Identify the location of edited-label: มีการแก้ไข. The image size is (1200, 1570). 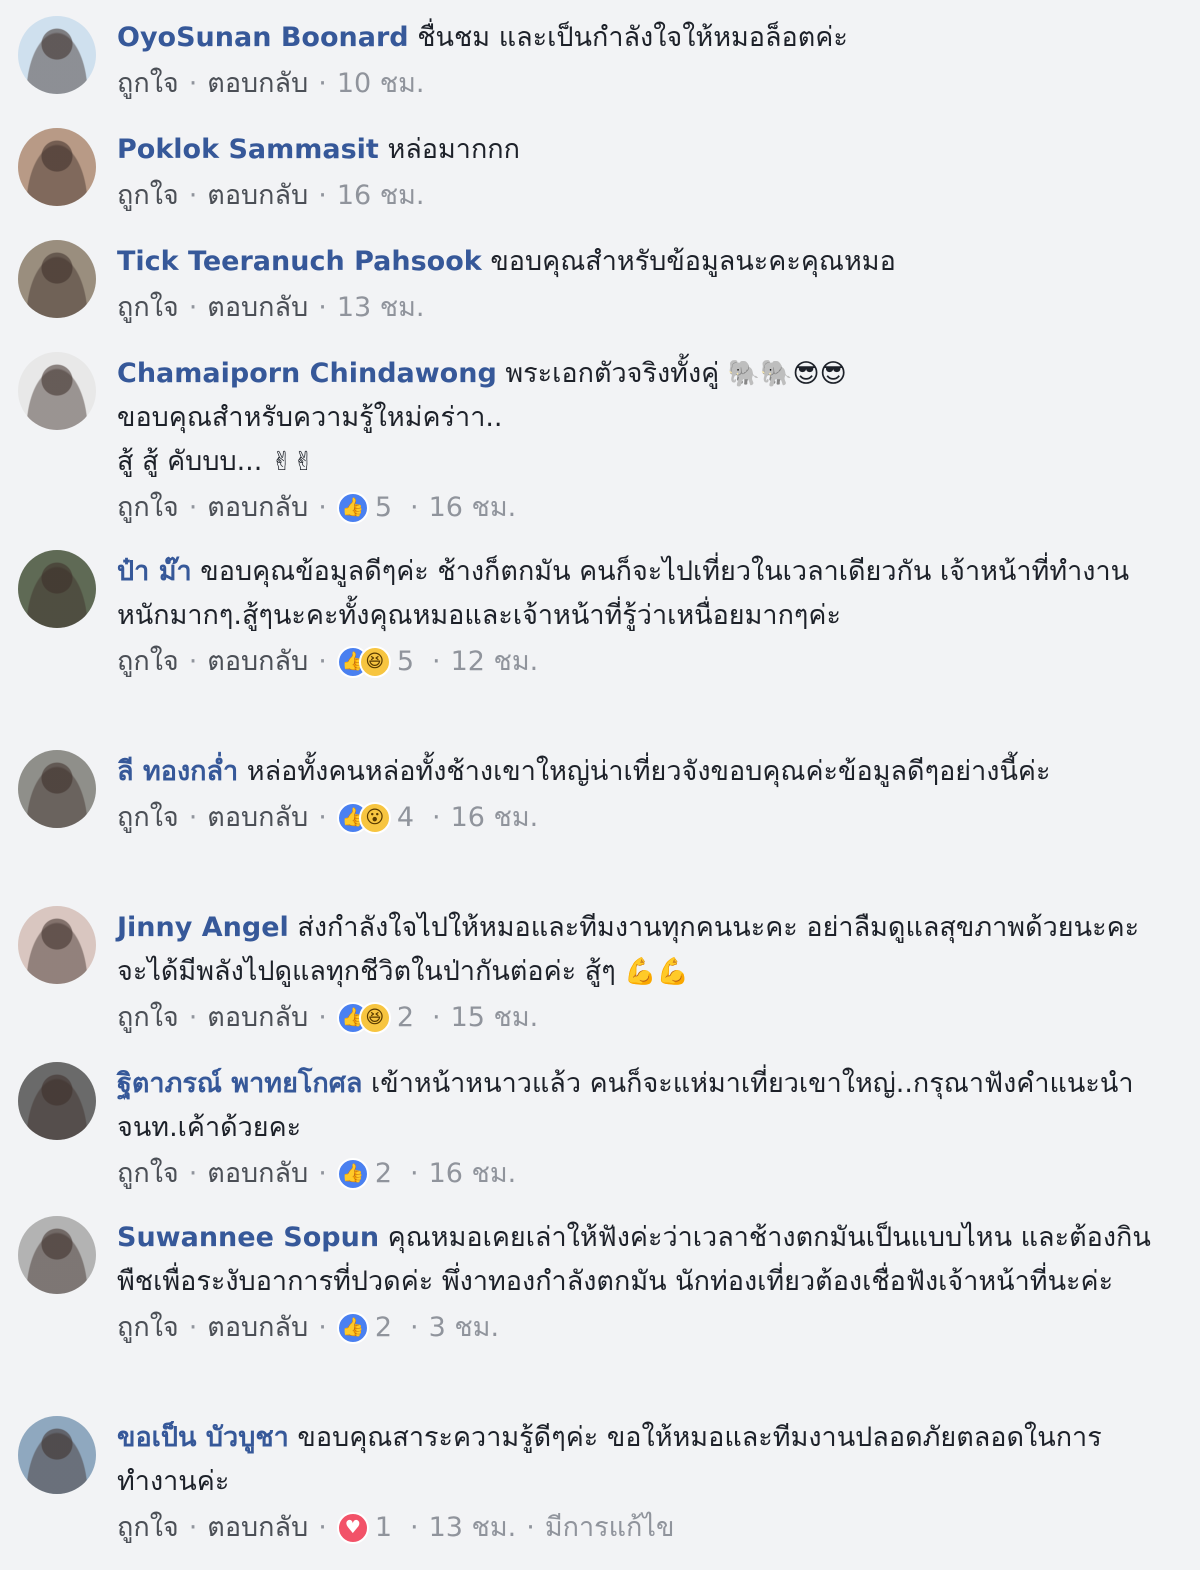
(610, 1528).